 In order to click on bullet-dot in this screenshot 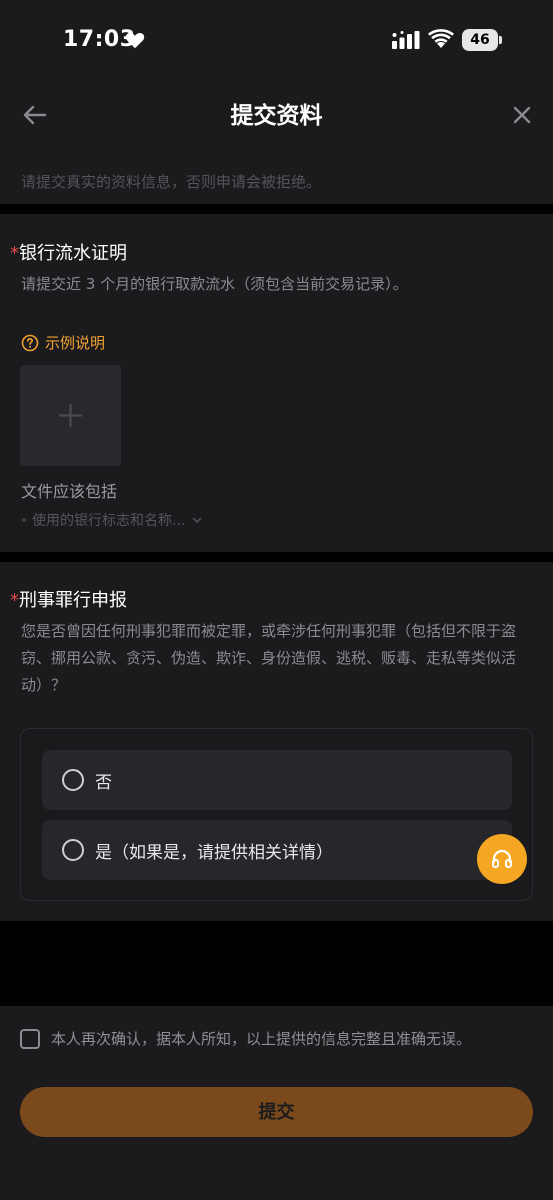, I will do `click(24, 520)`.